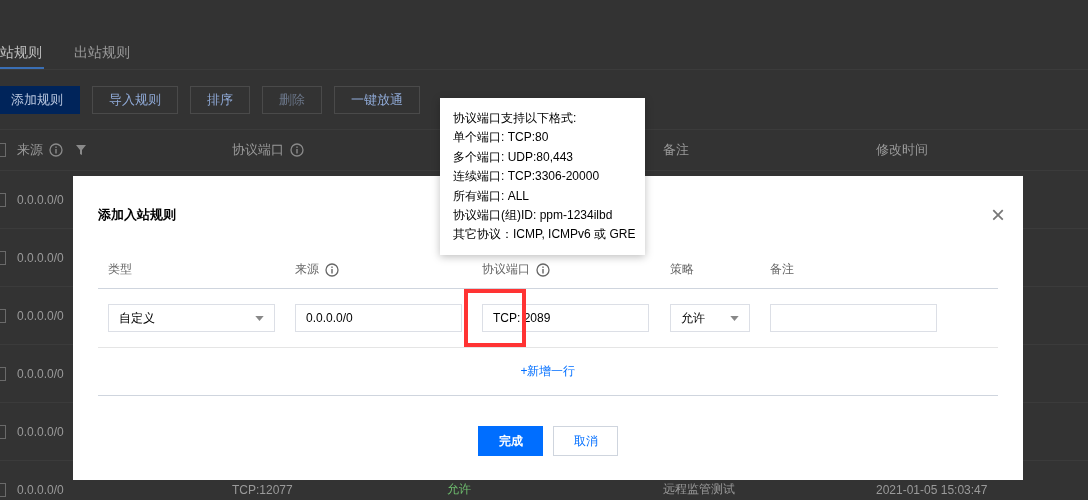 The width and height of the screenshot is (1088, 500). Describe the element at coordinates (527, 177) in the screenshot. I see `tooltip-text: 连续端口: TCP:3306-20000` at that location.